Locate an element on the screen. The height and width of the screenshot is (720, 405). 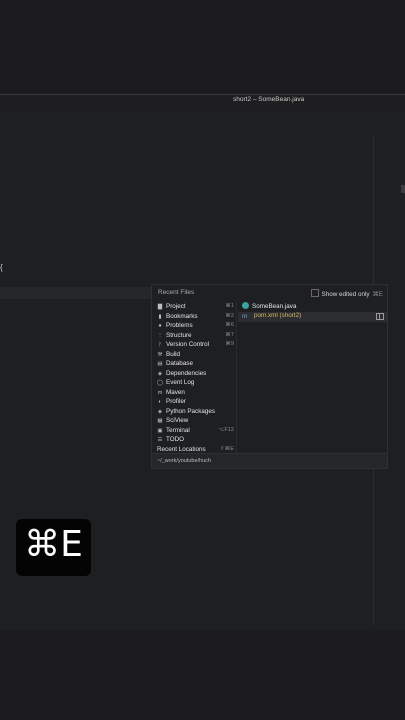
tool-window-label: SciView is located at coordinates (177, 420).